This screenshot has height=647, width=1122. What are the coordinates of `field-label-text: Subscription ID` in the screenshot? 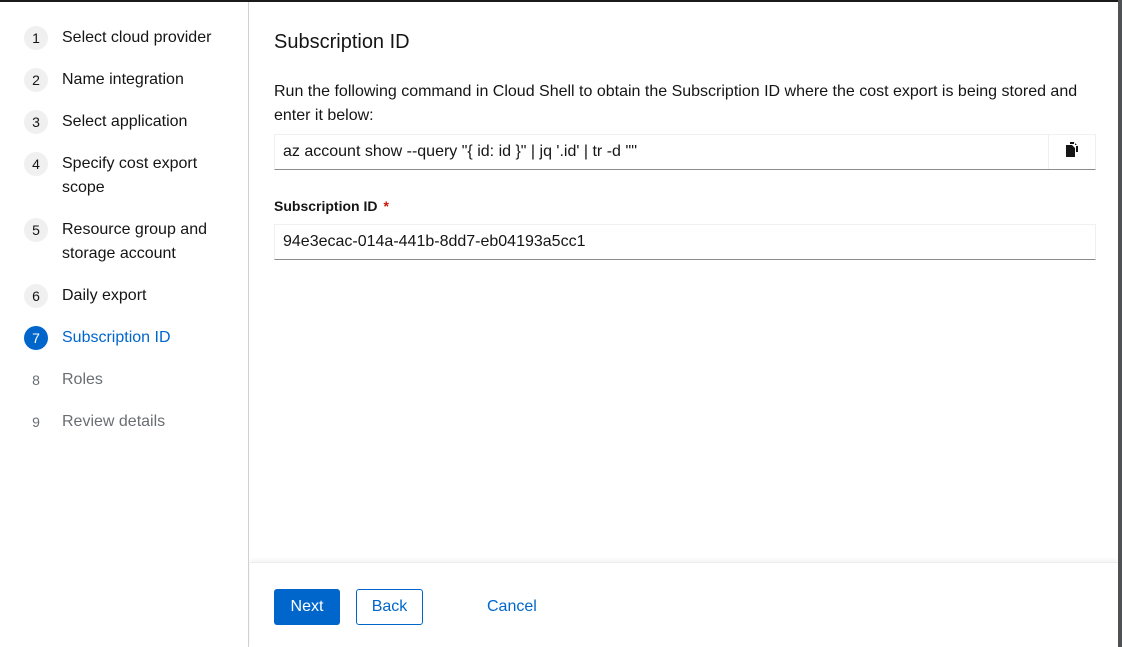 It's located at (326, 206).